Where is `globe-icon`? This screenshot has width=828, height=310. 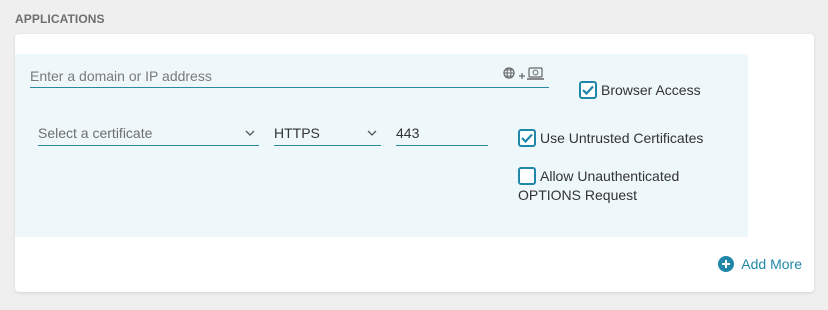
globe-icon is located at coordinates (509, 73).